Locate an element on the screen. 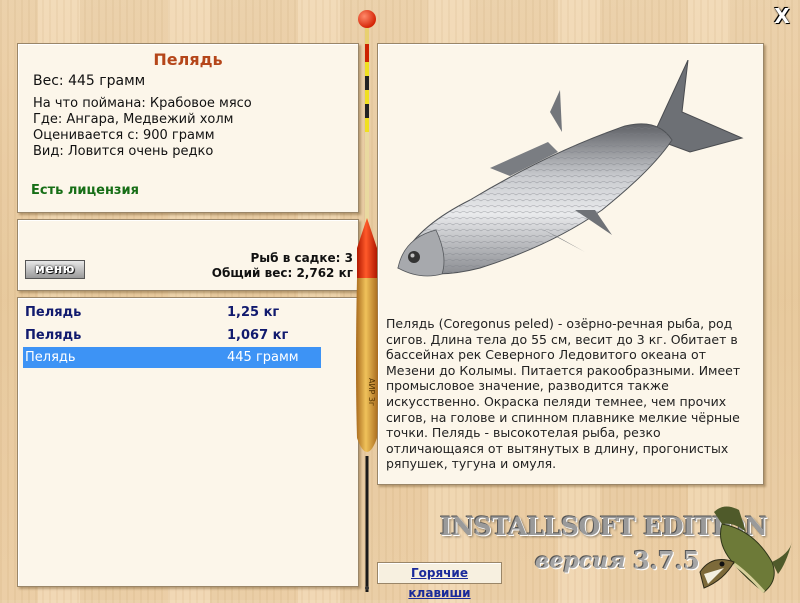  kind-line: Вид: Ловится очень редко is located at coordinates (123, 151).